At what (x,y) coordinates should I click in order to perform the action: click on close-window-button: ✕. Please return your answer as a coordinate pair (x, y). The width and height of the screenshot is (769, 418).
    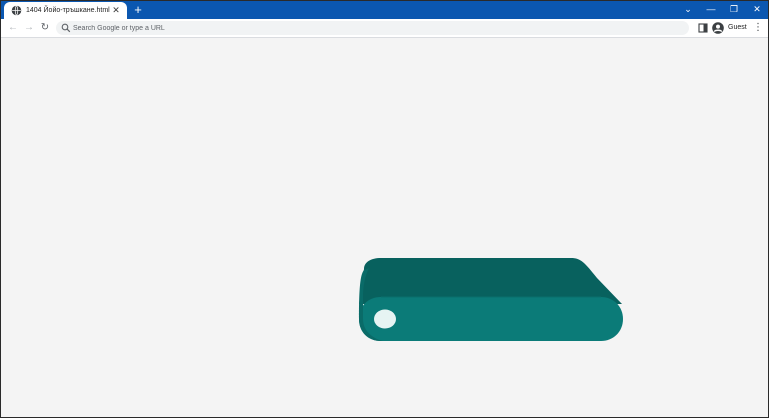
    Looking at the image, I should click on (757, 9).